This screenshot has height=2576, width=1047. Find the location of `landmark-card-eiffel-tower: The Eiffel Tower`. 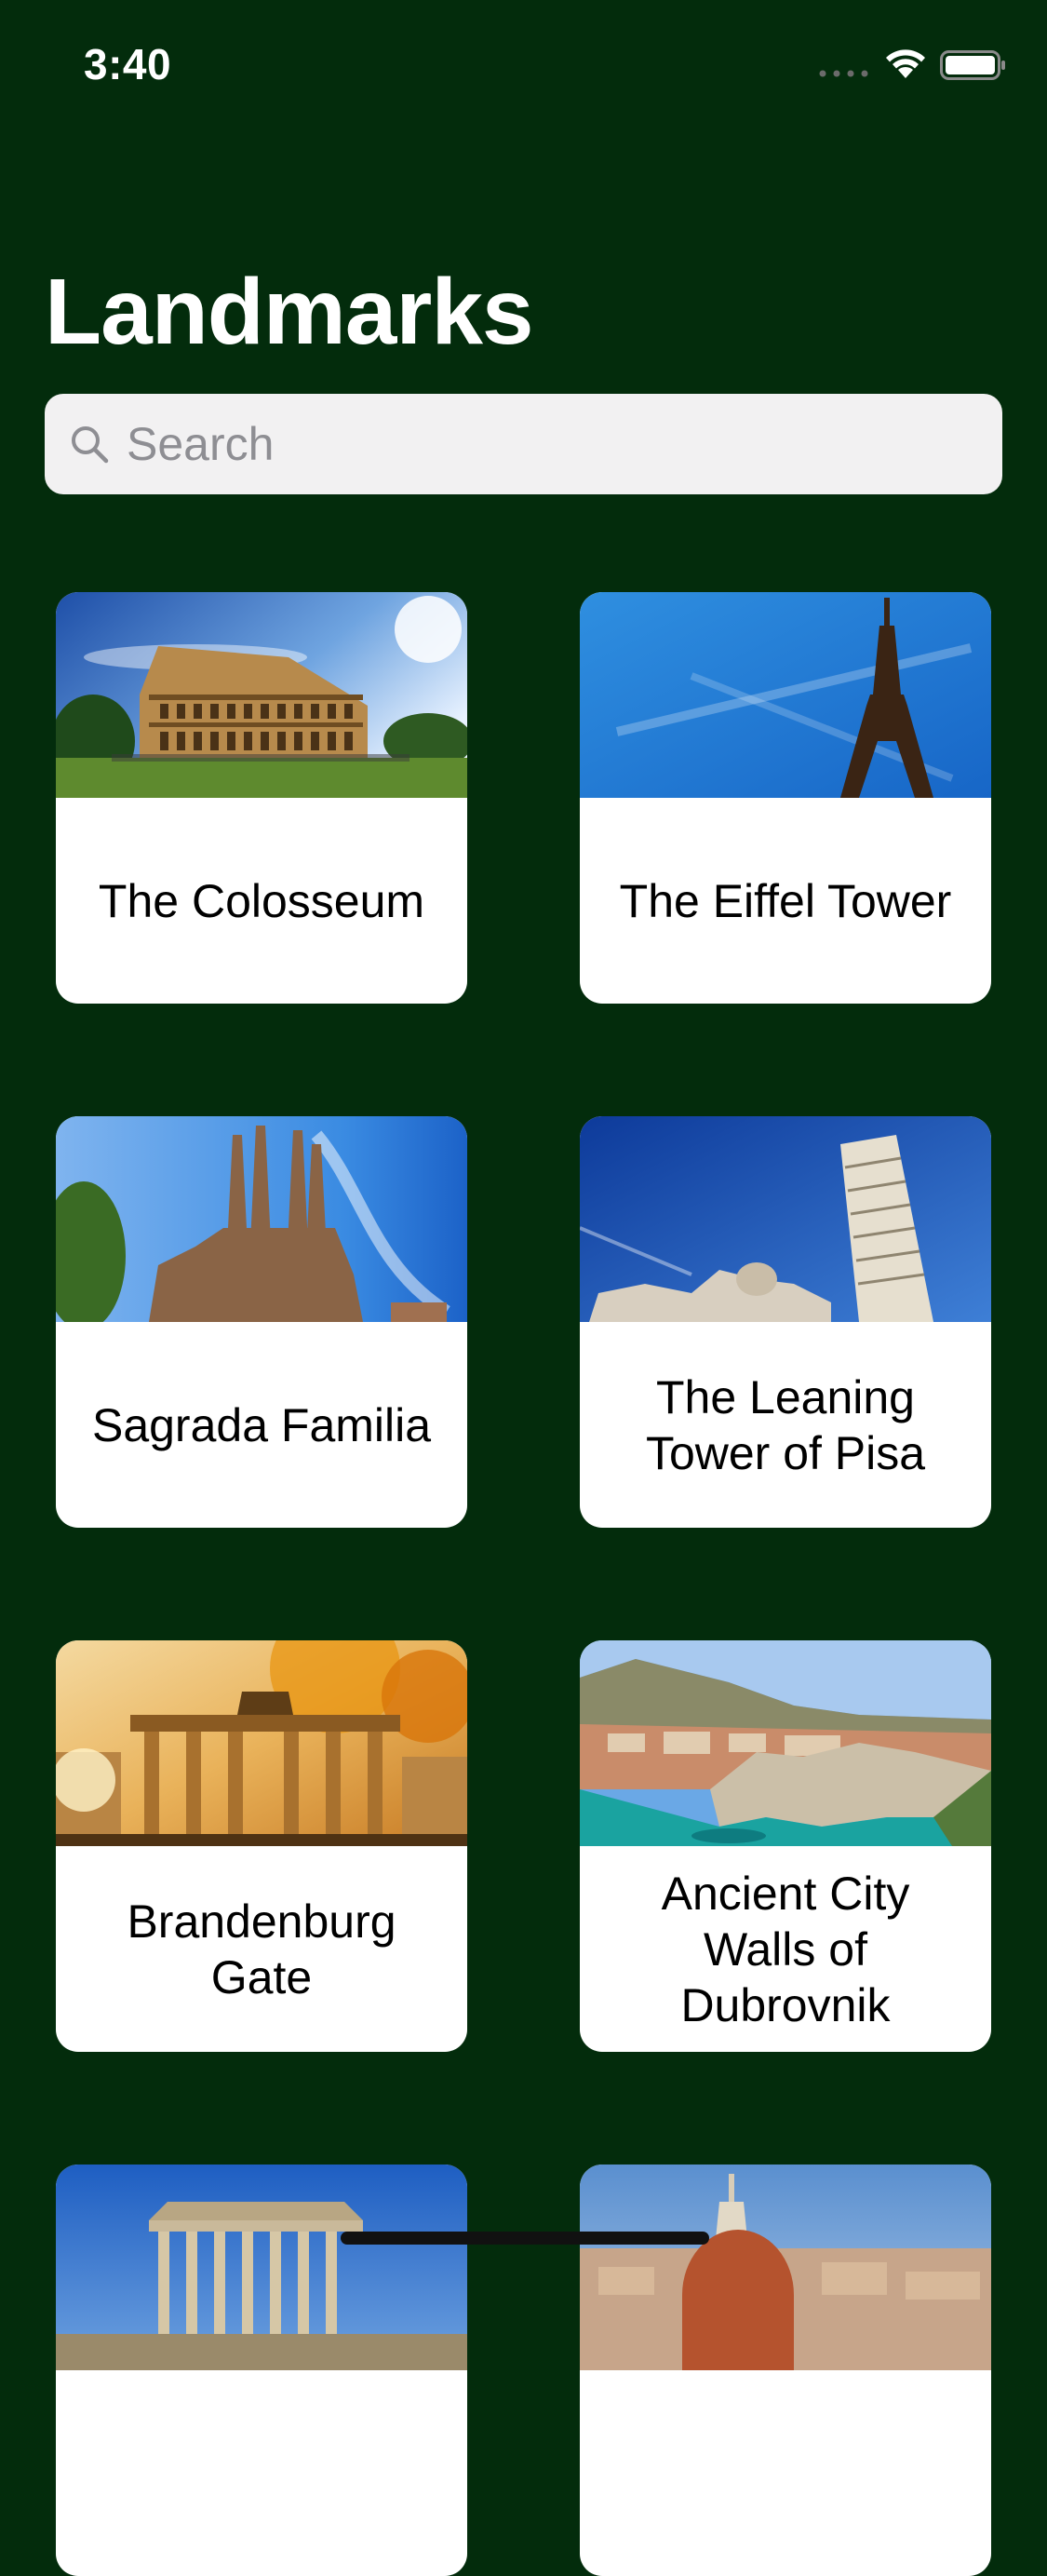

landmark-card-eiffel-tower: The Eiffel Tower is located at coordinates (785, 798).